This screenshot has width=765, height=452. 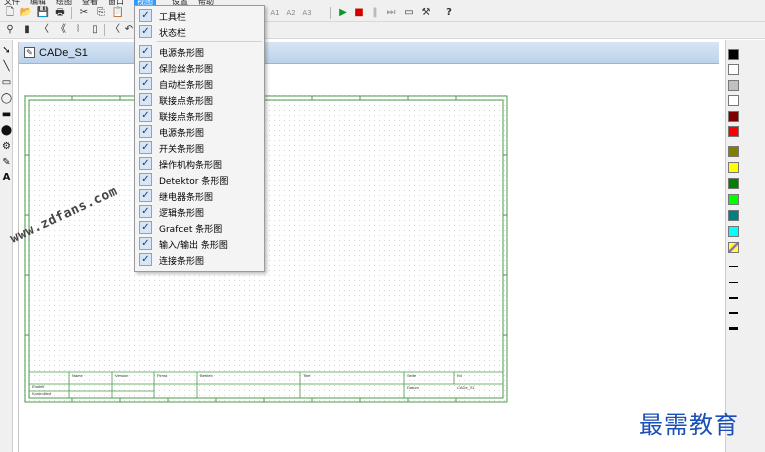 What do you see at coordinates (733, 54) in the screenshot?
I see `color-swatch-black` at bounding box center [733, 54].